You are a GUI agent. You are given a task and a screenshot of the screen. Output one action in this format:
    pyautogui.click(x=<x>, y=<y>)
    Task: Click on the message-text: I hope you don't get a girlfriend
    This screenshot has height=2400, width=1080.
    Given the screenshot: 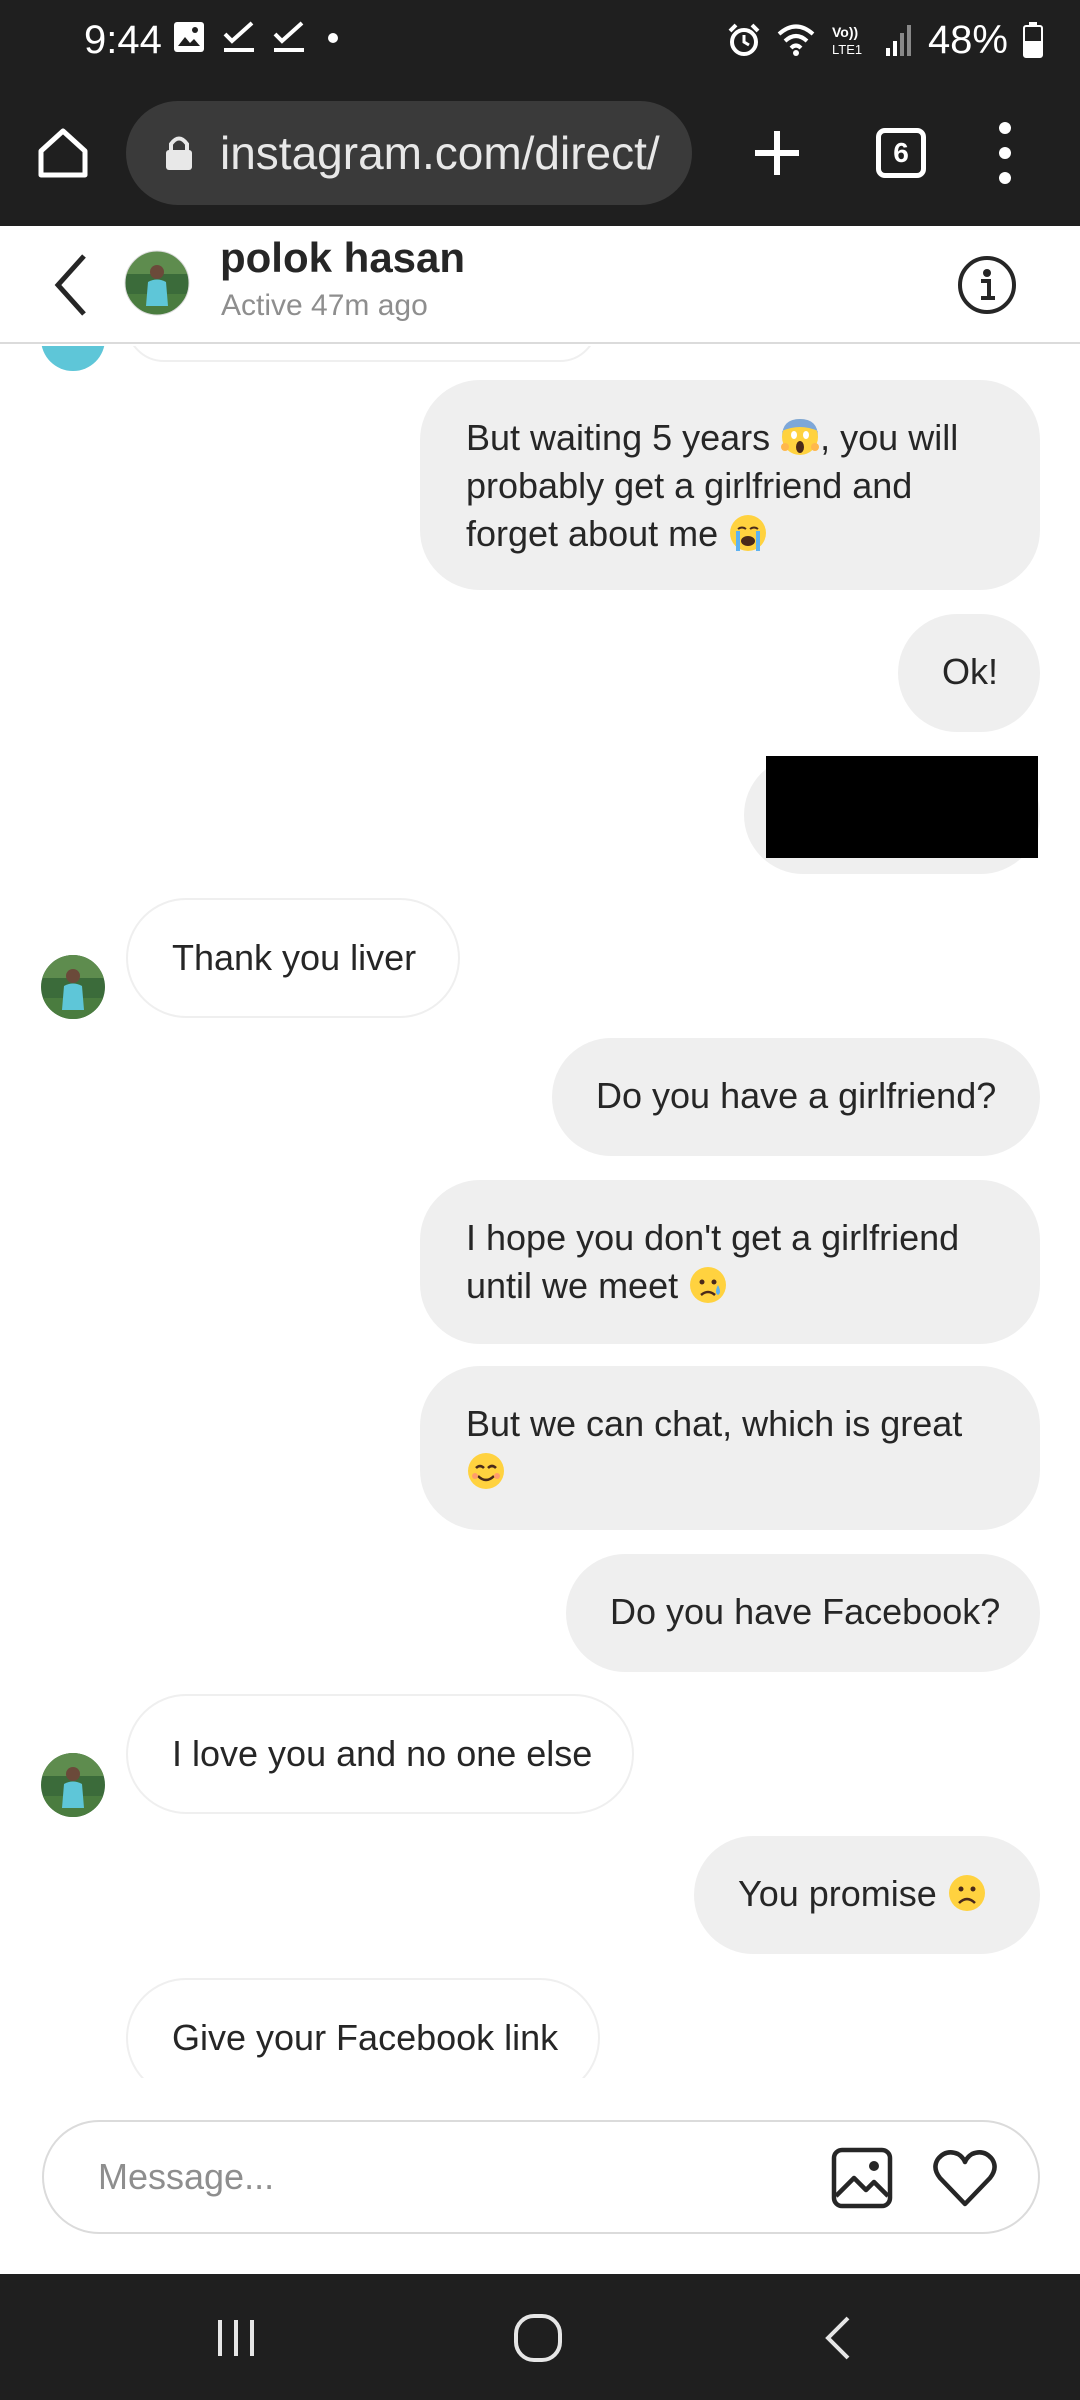 What is the action you would take?
    pyautogui.click(x=713, y=1237)
    